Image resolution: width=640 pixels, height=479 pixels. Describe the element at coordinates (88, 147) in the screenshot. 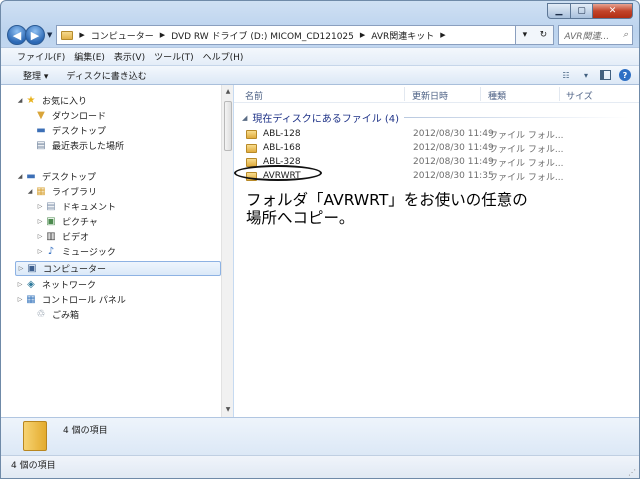

I see `nav-item-label: 最近表示した場所` at that location.